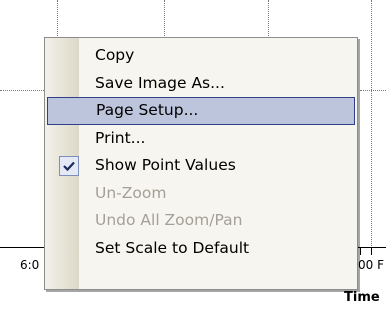 This screenshot has width=386, height=310. Describe the element at coordinates (69, 165) in the screenshot. I see `checkmark-icon` at that location.